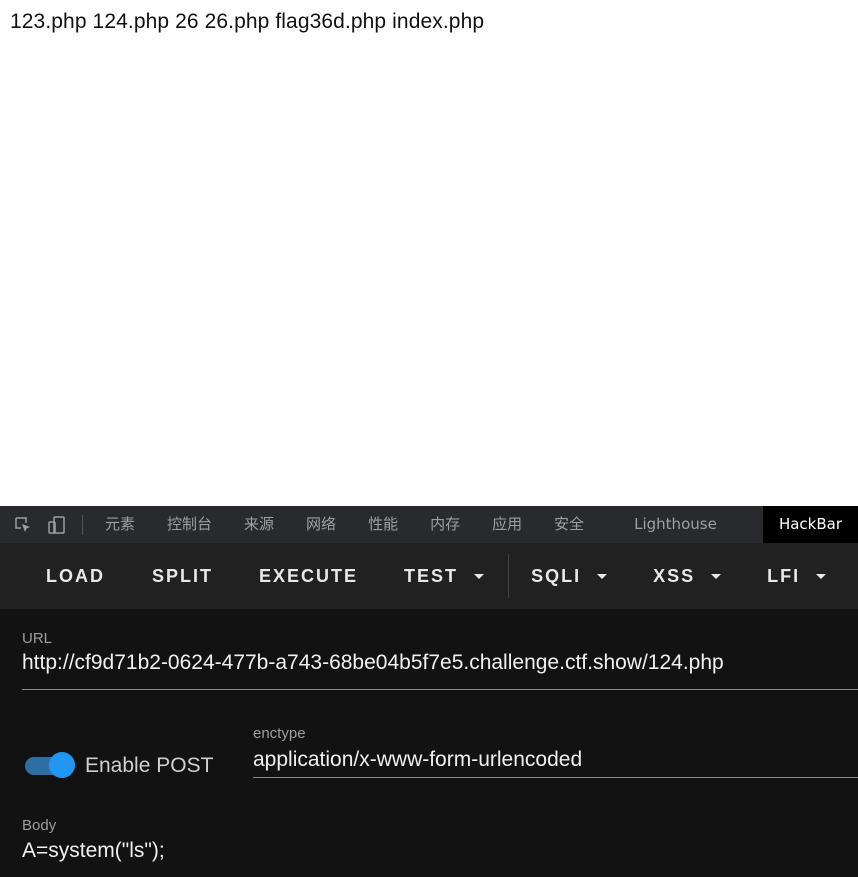 Image resolution: width=858 pixels, height=877 pixels. What do you see at coordinates (555, 777) in the screenshot?
I see `enctype-underline` at bounding box center [555, 777].